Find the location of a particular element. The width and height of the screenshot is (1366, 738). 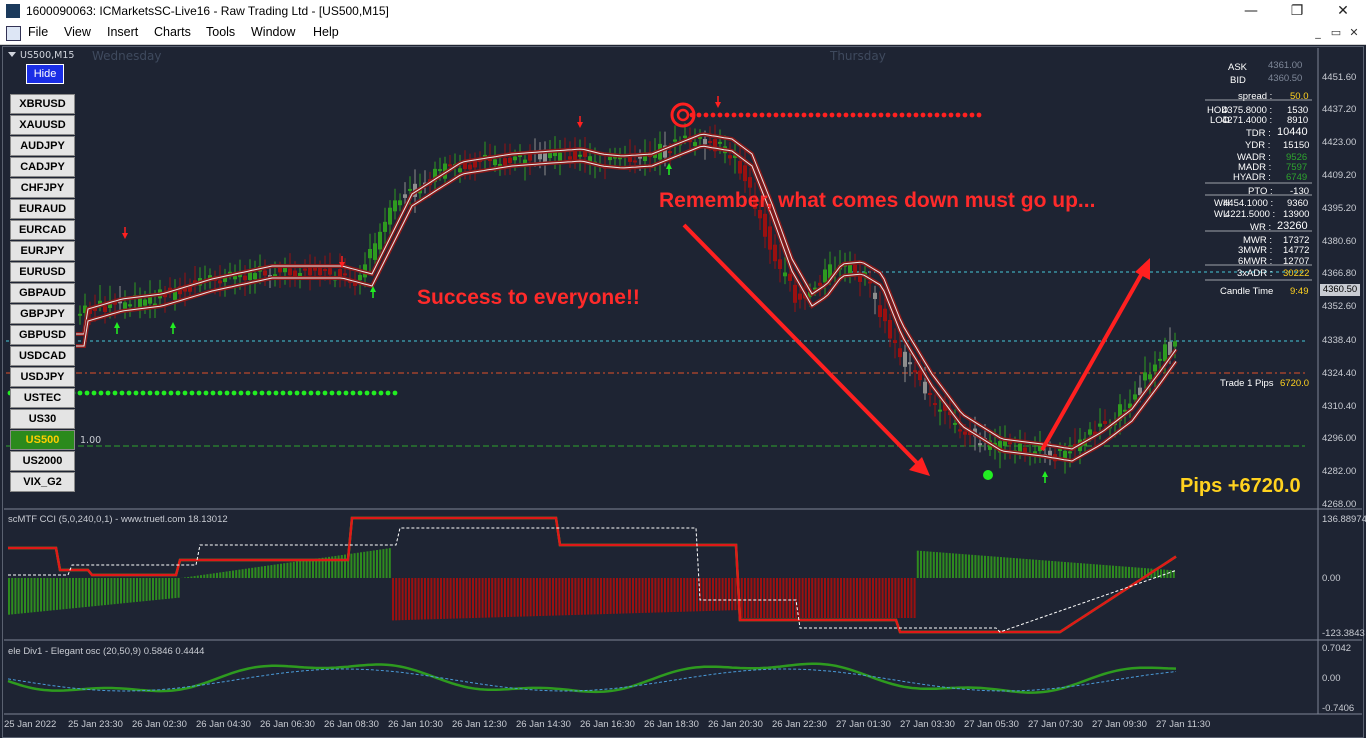

symbol-button-vix_g2: VIX_G2 is located at coordinates (42, 482).